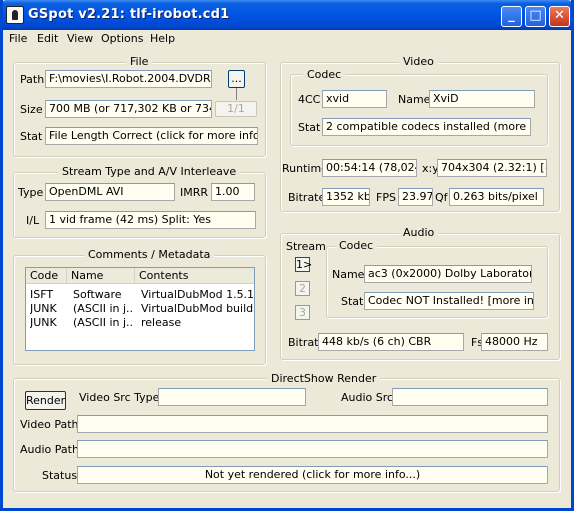  I want to click on file-legend: File, so click(139, 61).